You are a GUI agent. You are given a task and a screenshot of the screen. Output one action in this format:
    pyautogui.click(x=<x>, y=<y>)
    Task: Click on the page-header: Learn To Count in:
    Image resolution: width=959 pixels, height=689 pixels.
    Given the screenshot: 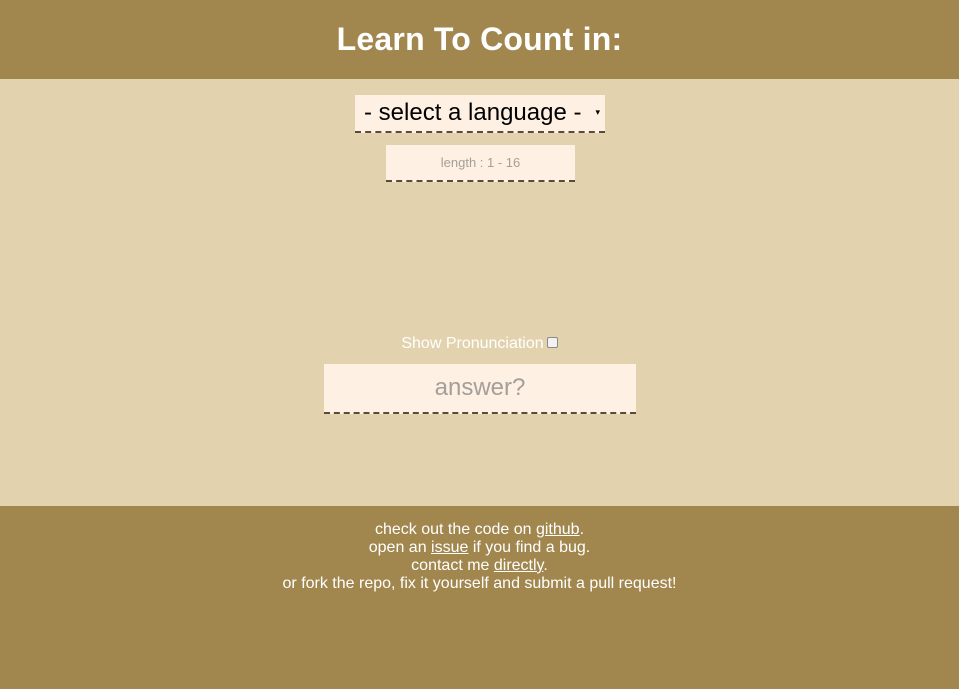 What is the action you would take?
    pyautogui.click(x=479, y=39)
    